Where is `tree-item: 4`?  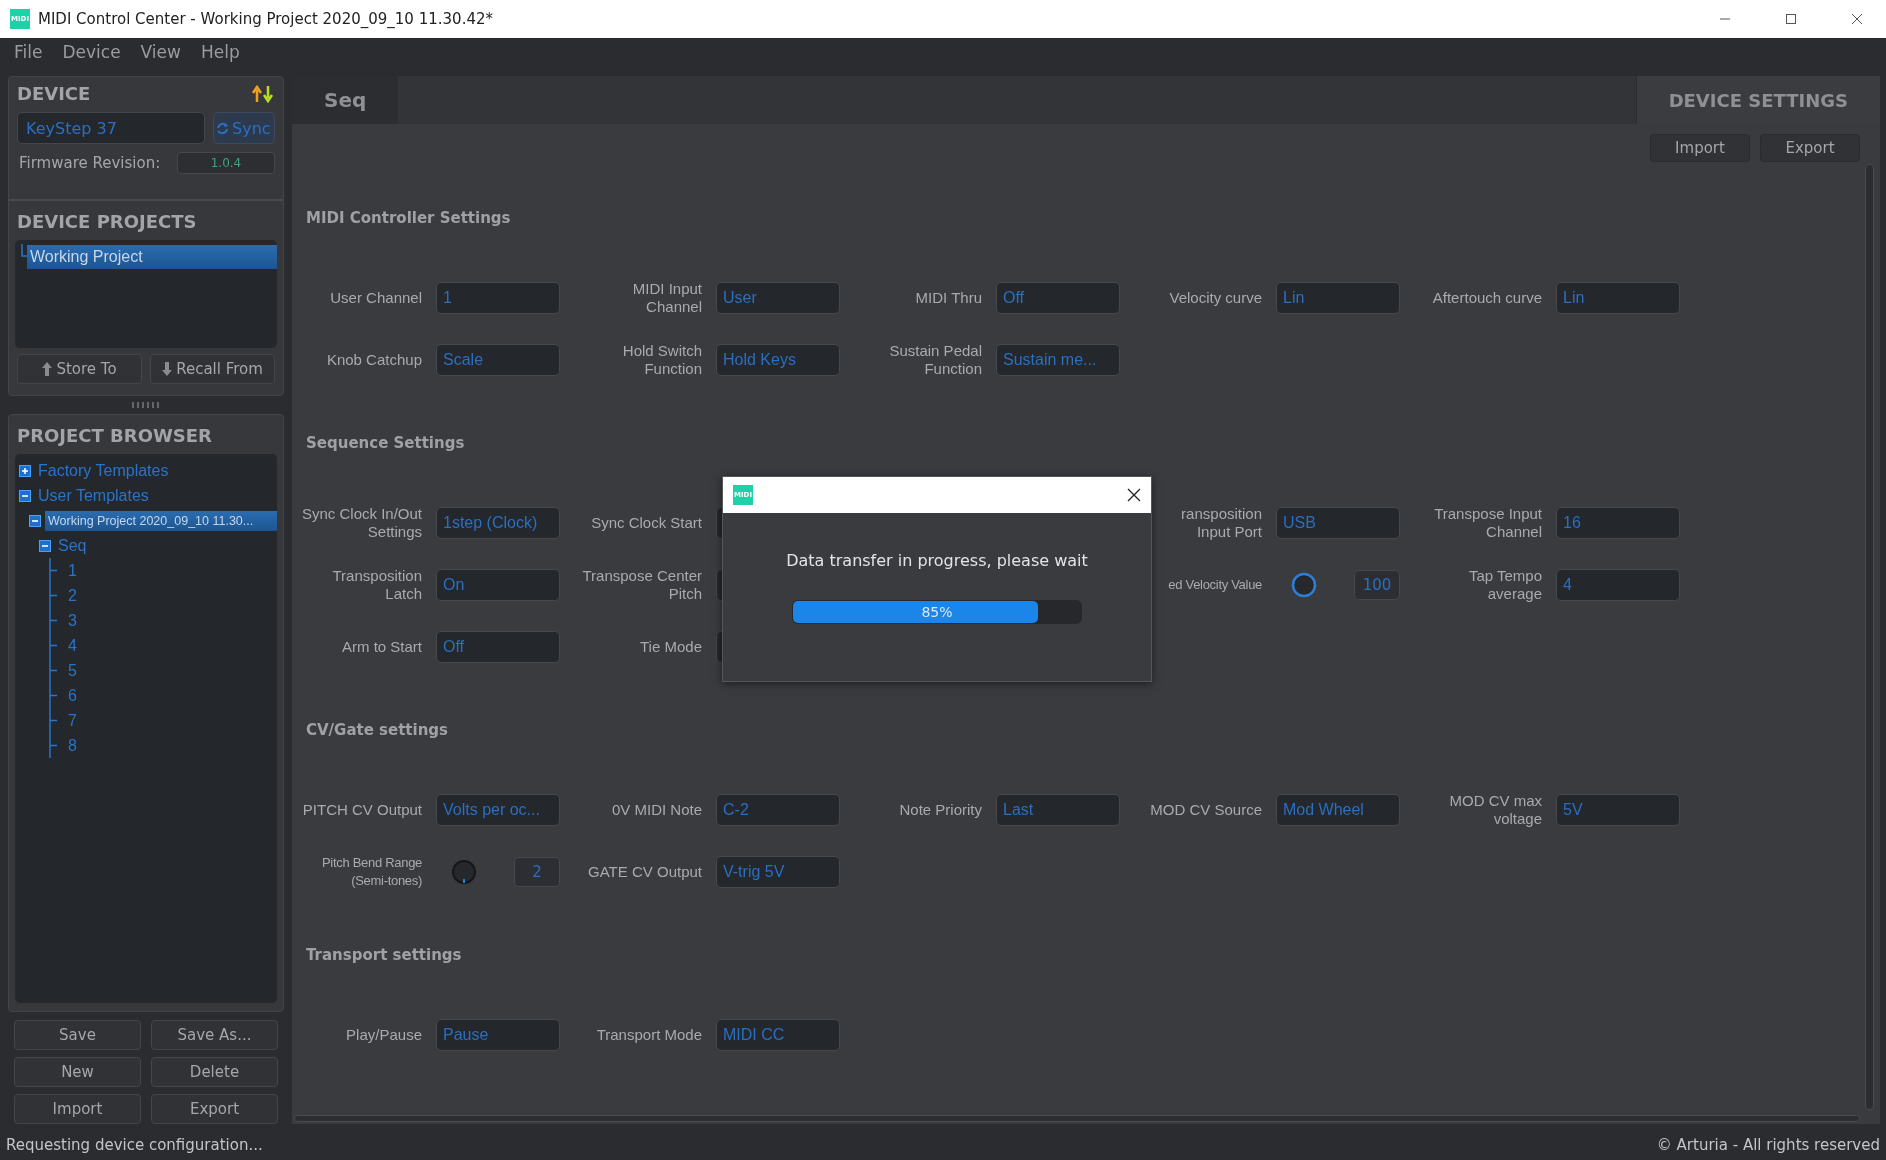
tree-item: 4 is located at coordinates (72, 645).